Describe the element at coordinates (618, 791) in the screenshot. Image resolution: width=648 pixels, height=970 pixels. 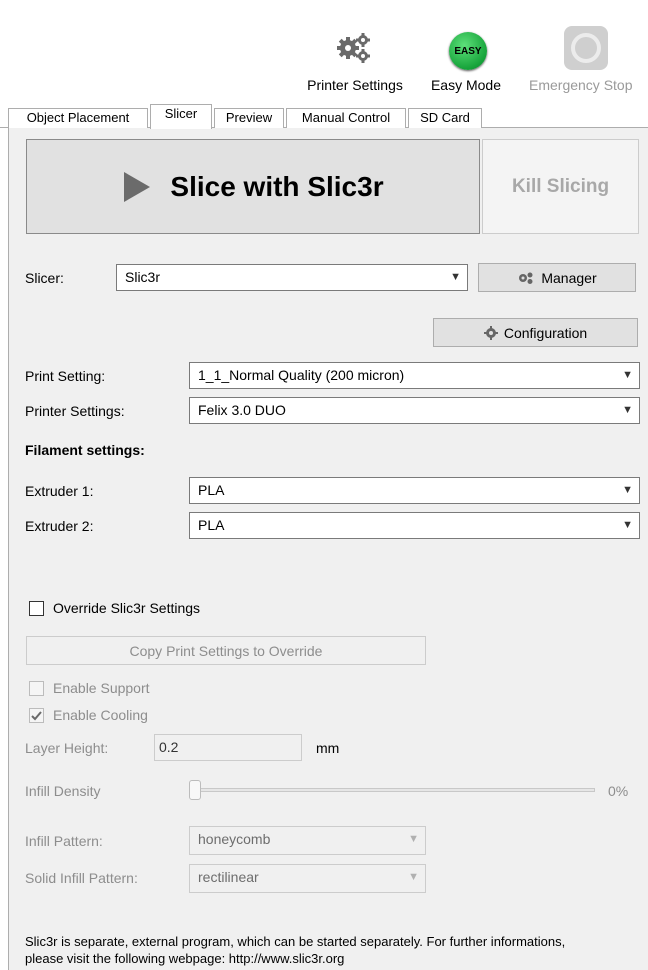
I see `infill-density-value: 0%` at that location.